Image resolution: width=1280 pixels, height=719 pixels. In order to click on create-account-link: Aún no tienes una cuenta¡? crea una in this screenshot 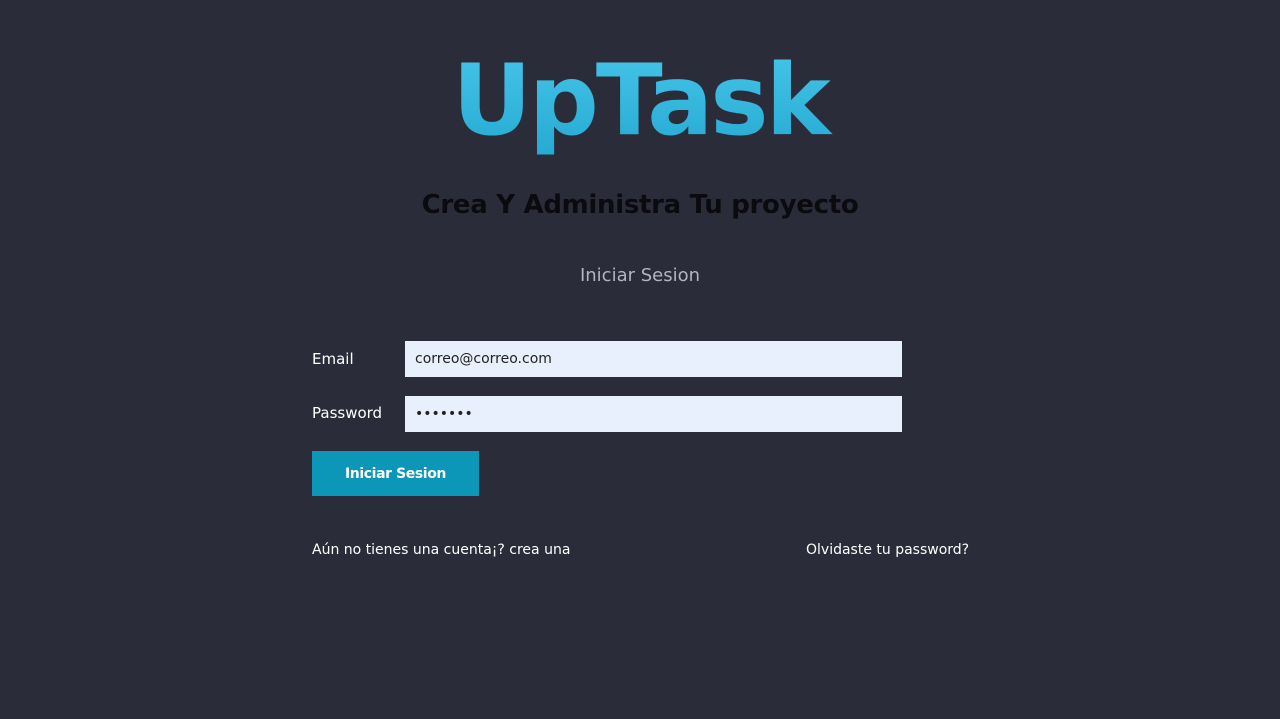, I will do `click(441, 550)`.